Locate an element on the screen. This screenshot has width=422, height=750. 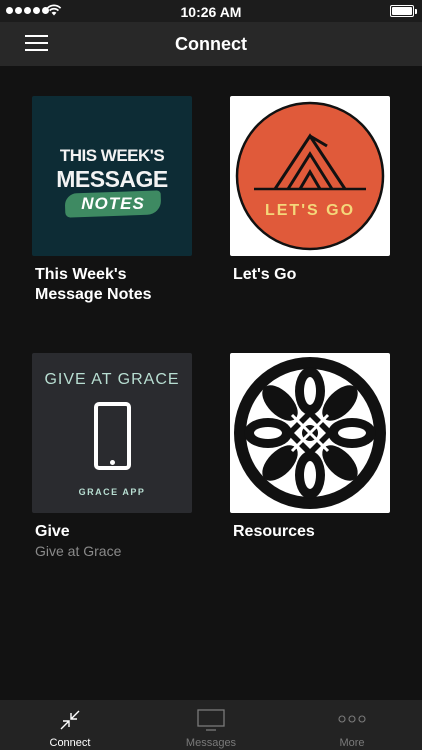
artwork-text-line2: MESSAGE is located at coordinates (112, 179).